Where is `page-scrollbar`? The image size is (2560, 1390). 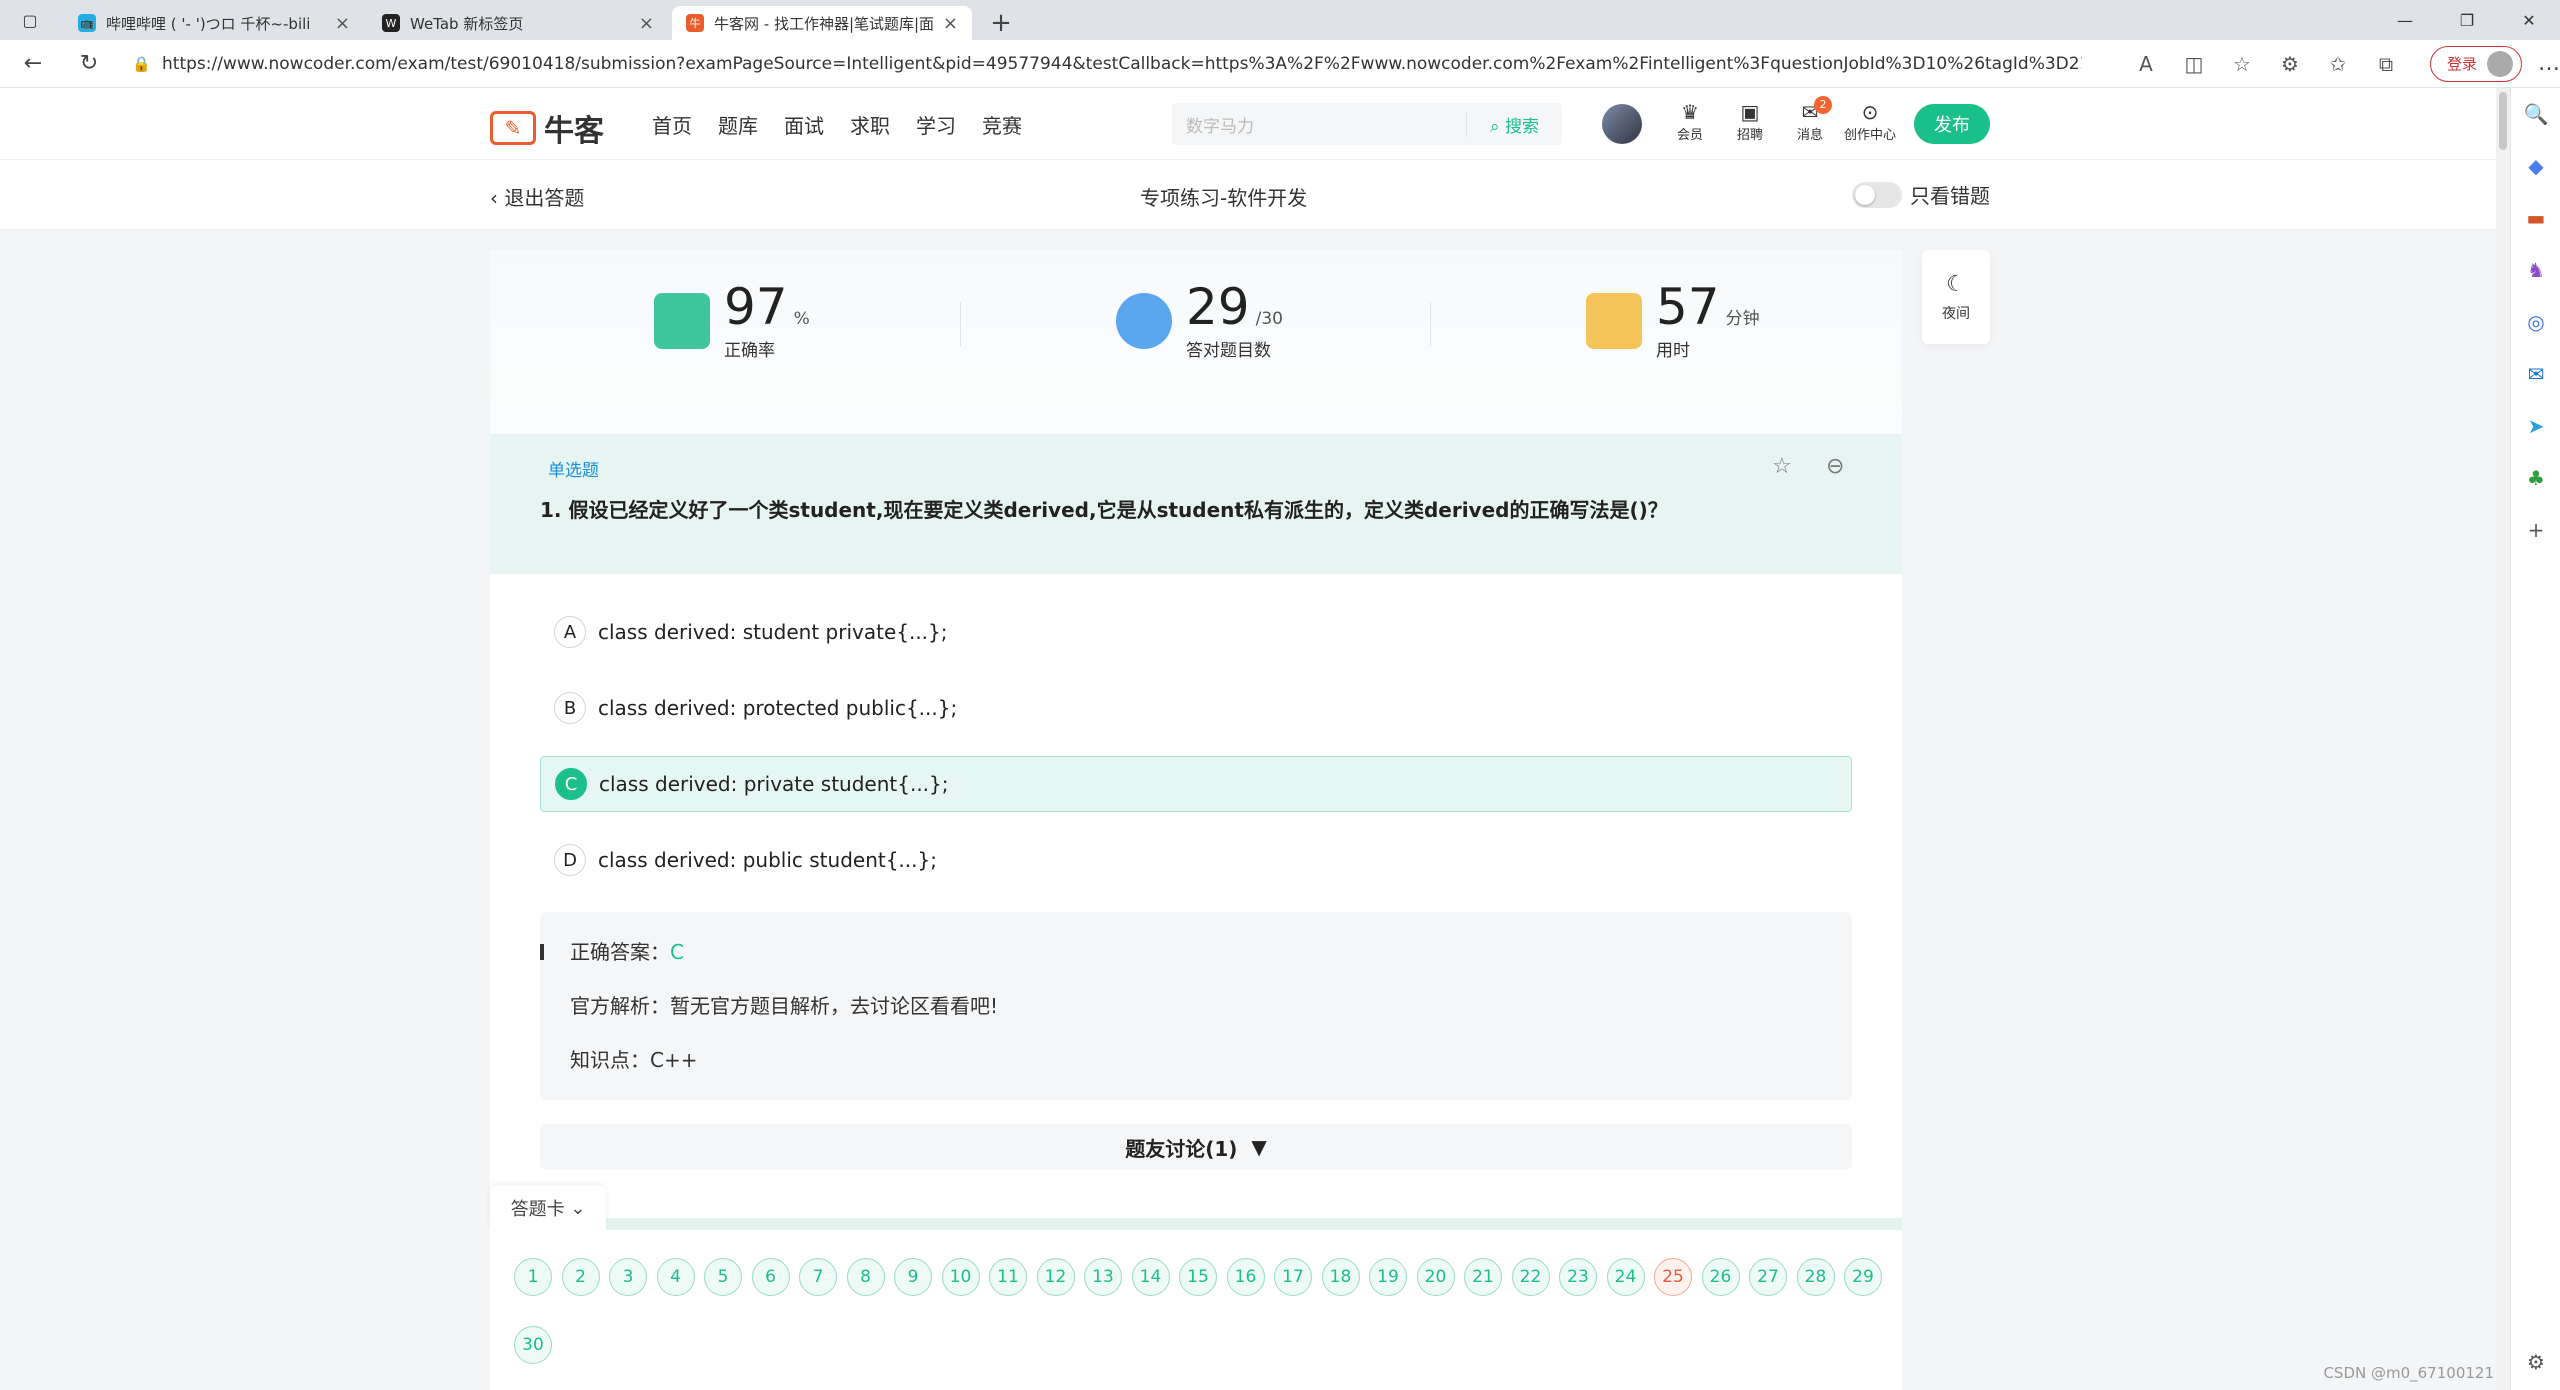 page-scrollbar is located at coordinates (2503, 739).